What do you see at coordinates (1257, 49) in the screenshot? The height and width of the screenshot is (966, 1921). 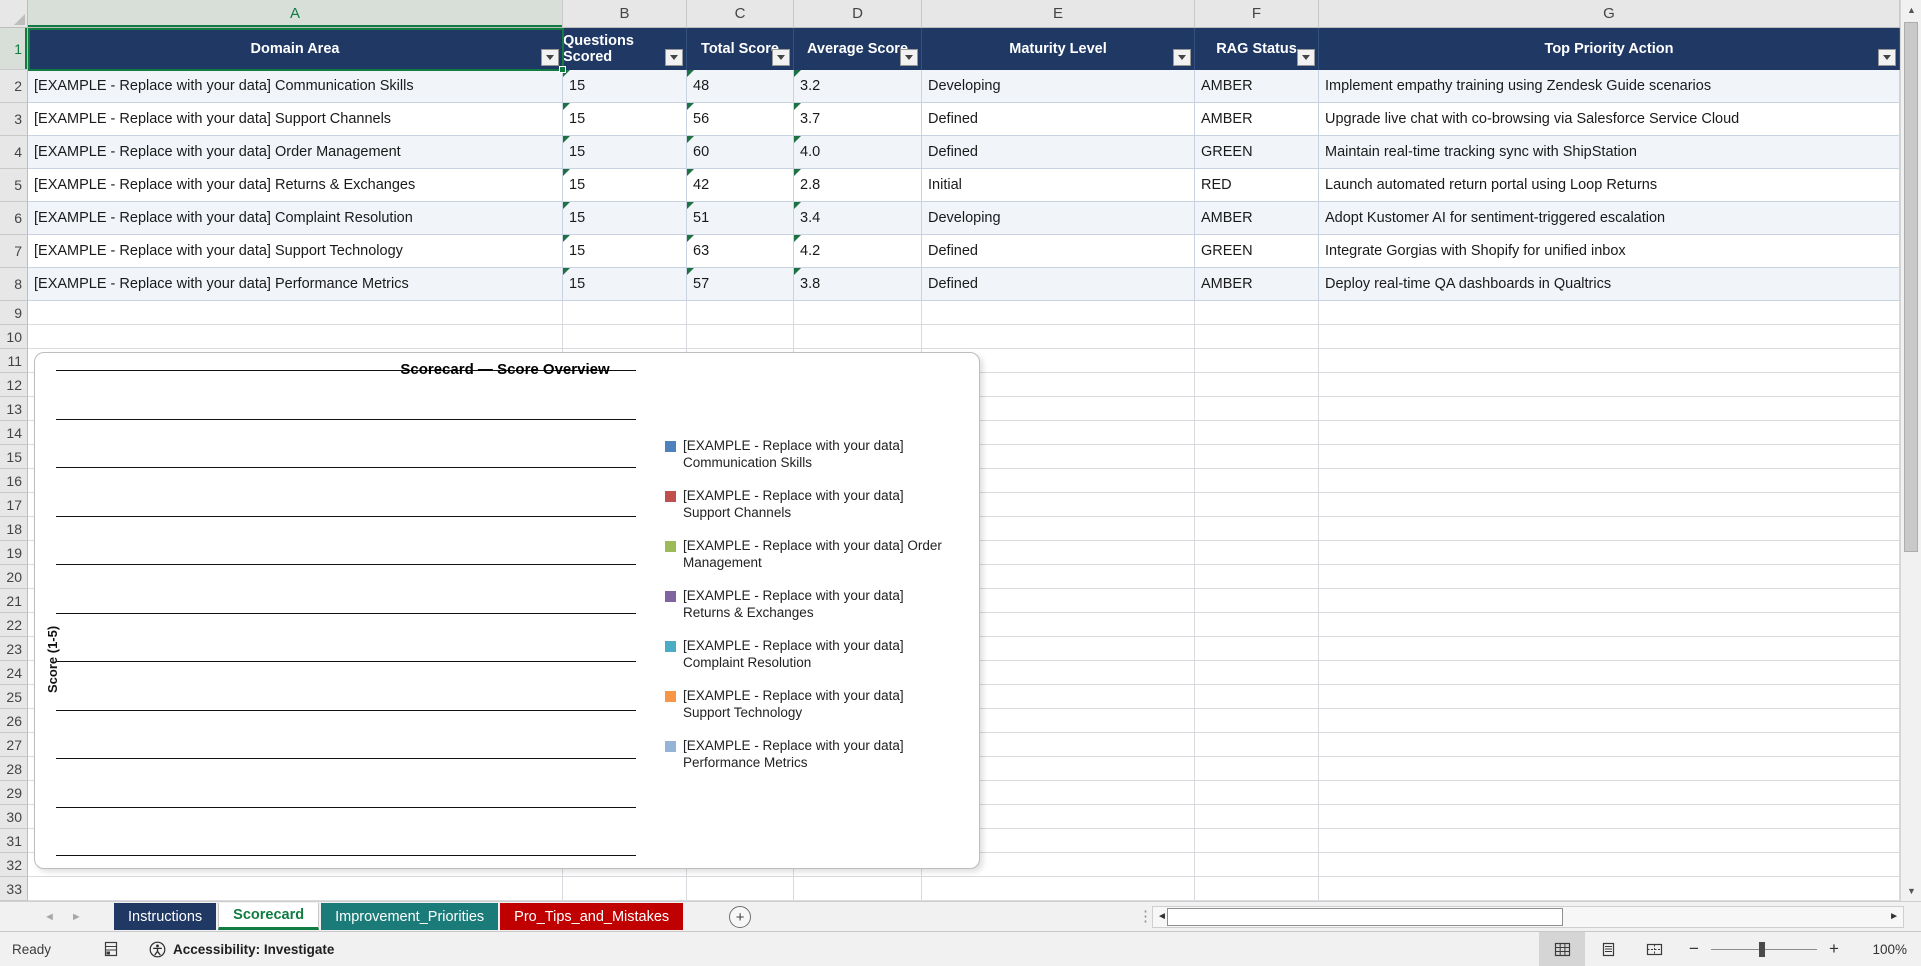 I see `table-header-5: RAG Status` at bounding box center [1257, 49].